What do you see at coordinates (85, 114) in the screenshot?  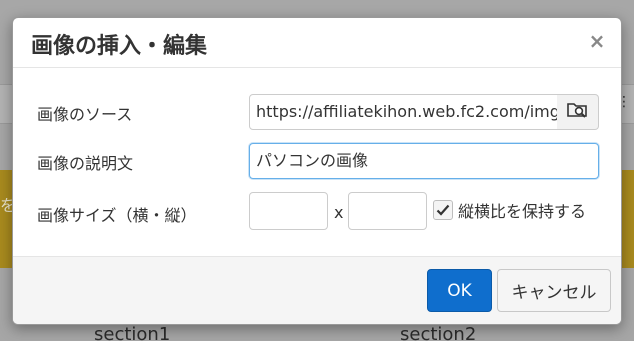 I see `source-label: 画像のソース` at bounding box center [85, 114].